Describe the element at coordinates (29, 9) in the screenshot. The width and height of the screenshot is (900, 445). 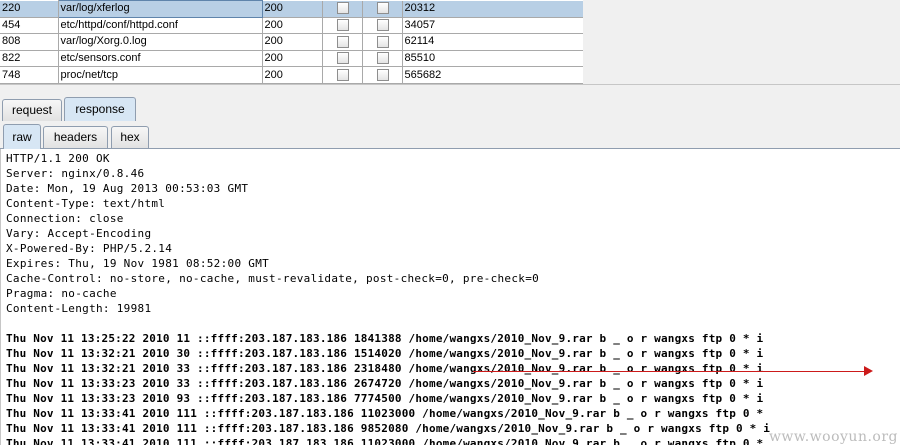
I see `row-number: 220` at that location.